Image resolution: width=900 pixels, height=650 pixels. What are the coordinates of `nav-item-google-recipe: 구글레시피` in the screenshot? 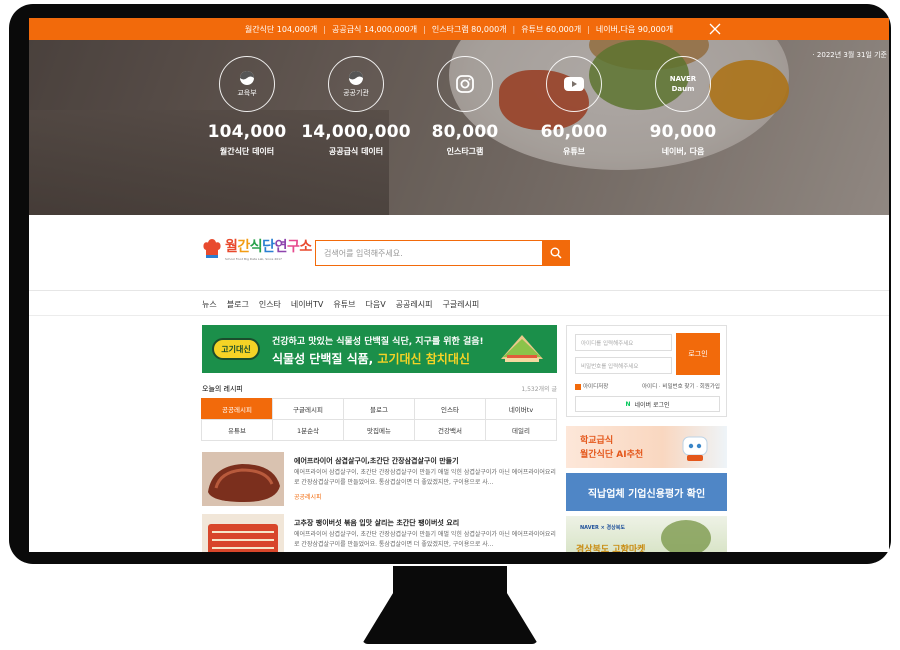 It's located at (460, 304).